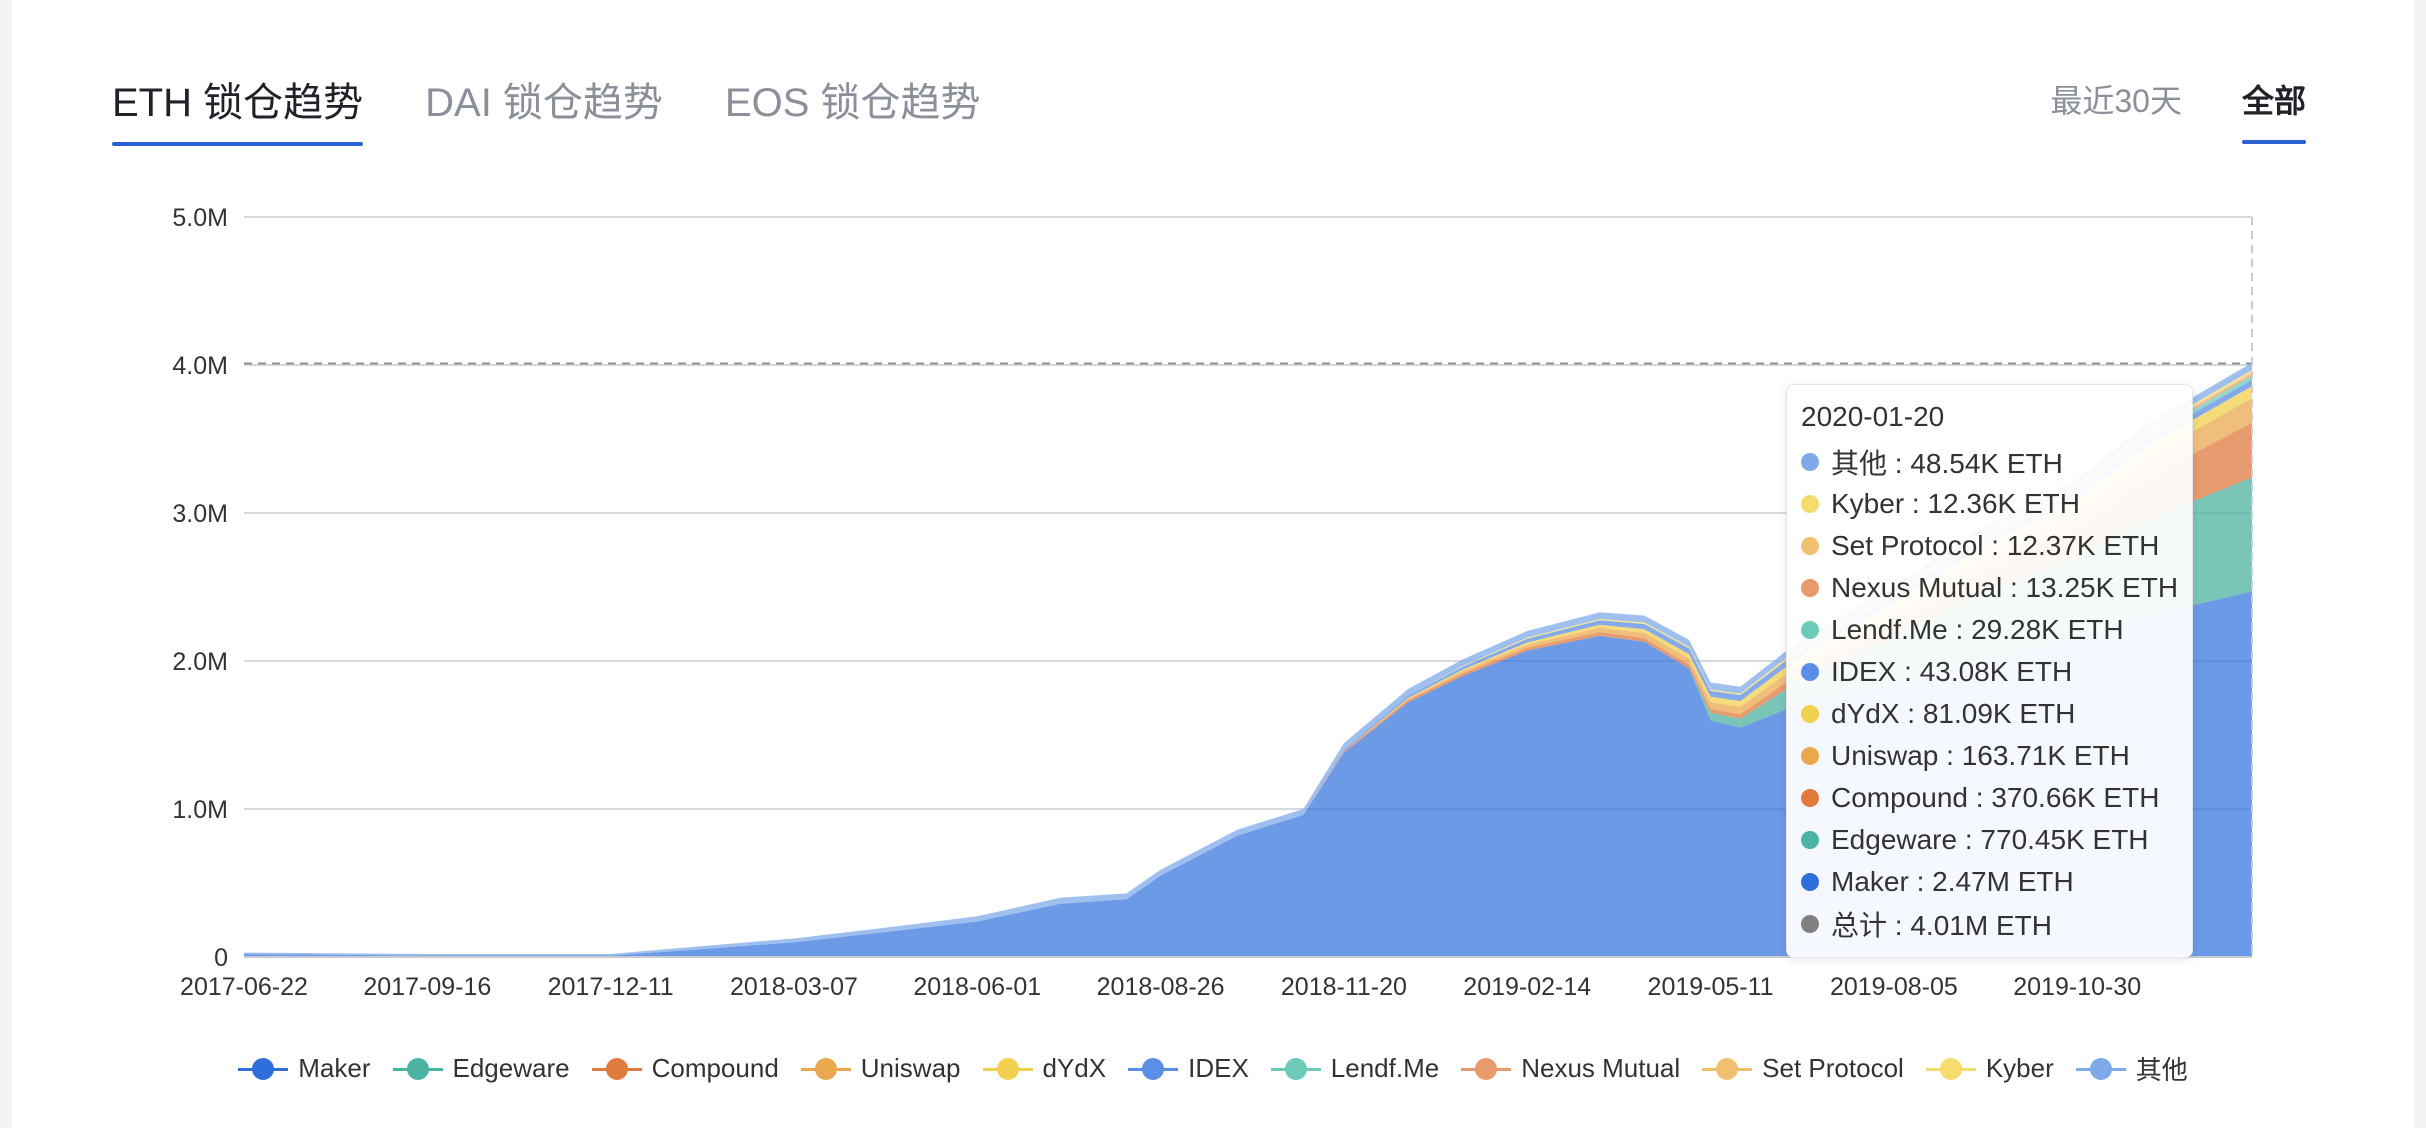 This screenshot has width=2426, height=1128. What do you see at coordinates (1995, 797) in the screenshot?
I see `tooltip-row-label: Compound : 370.66K ETH` at bounding box center [1995, 797].